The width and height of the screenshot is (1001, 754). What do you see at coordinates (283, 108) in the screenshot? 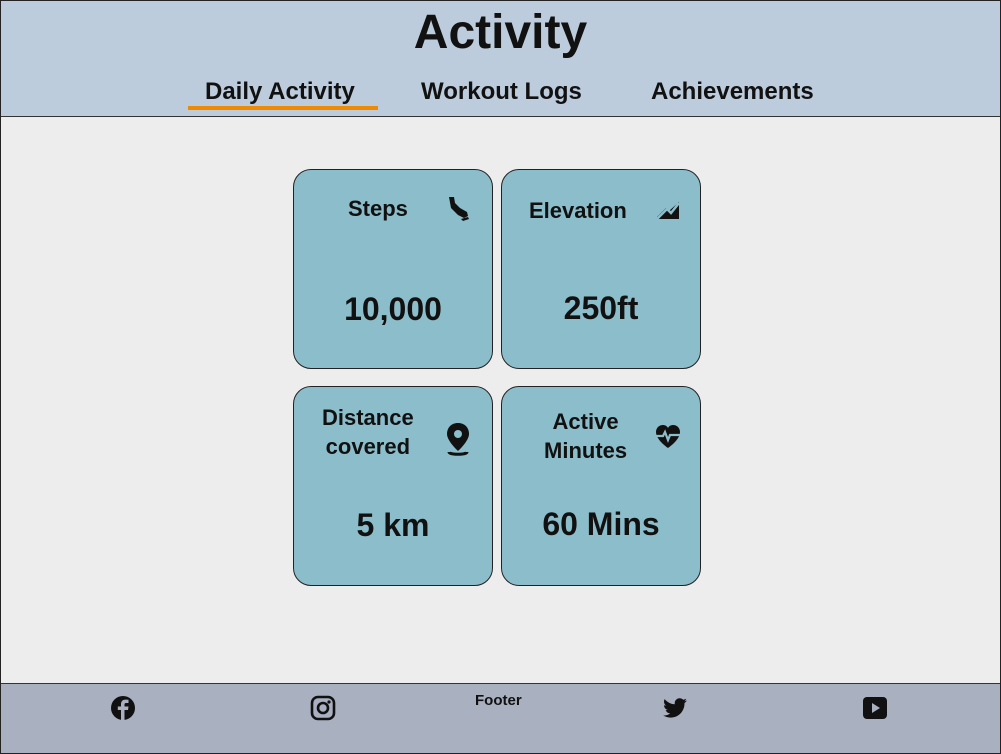
I see `active-tab-indicator` at bounding box center [283, 108].